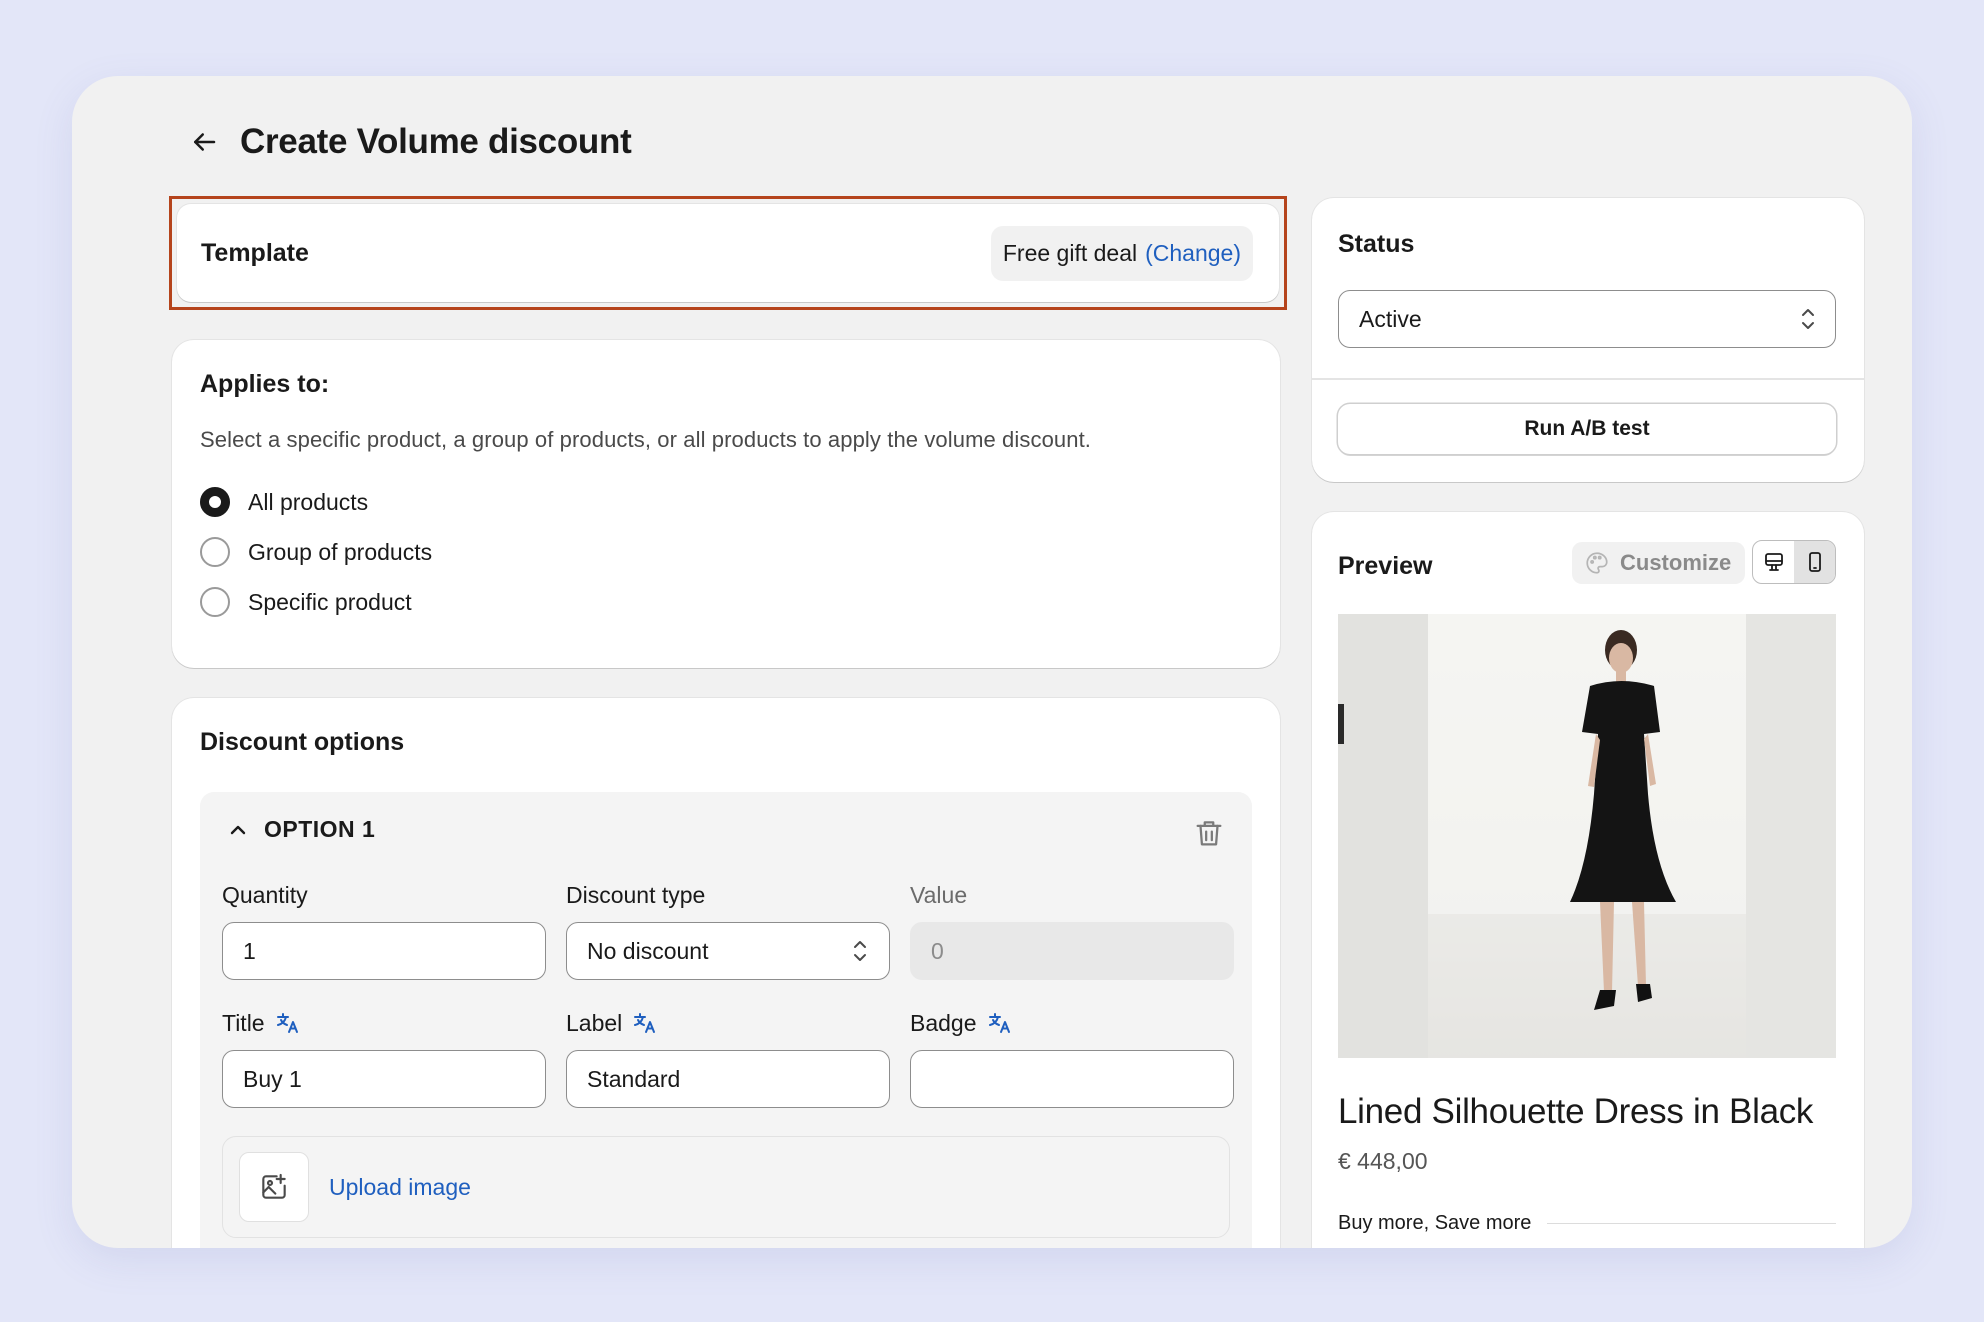  I want to click on radio-group-of-products: Group of products, so click(726, 552).